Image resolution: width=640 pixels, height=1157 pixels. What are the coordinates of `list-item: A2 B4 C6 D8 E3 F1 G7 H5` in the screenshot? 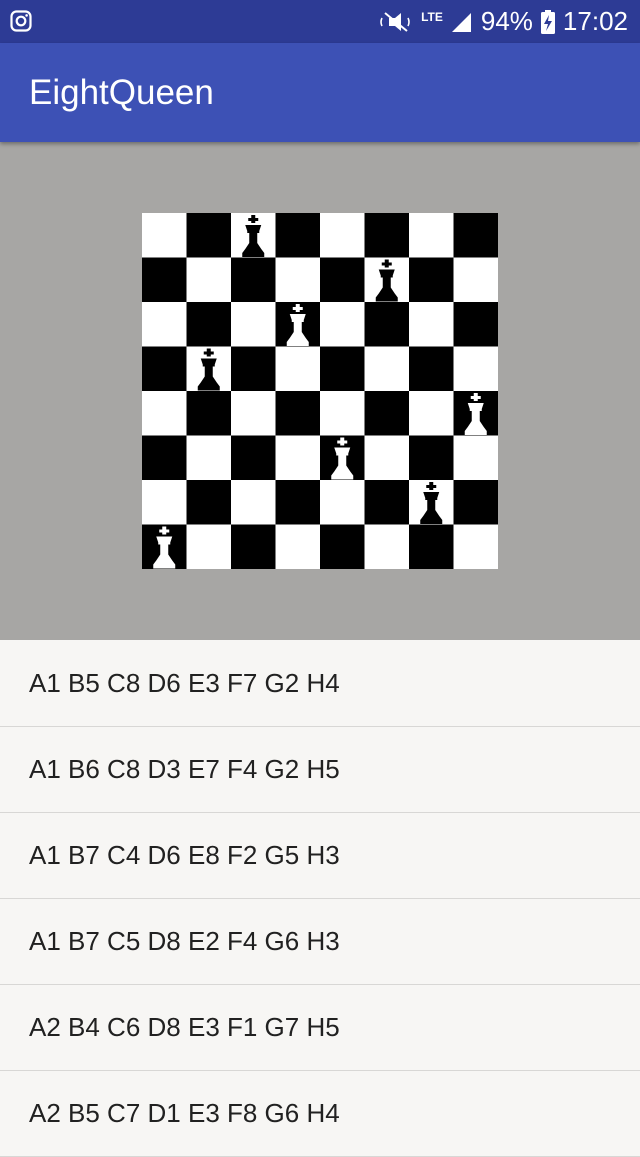 It's located at (320, 1028).